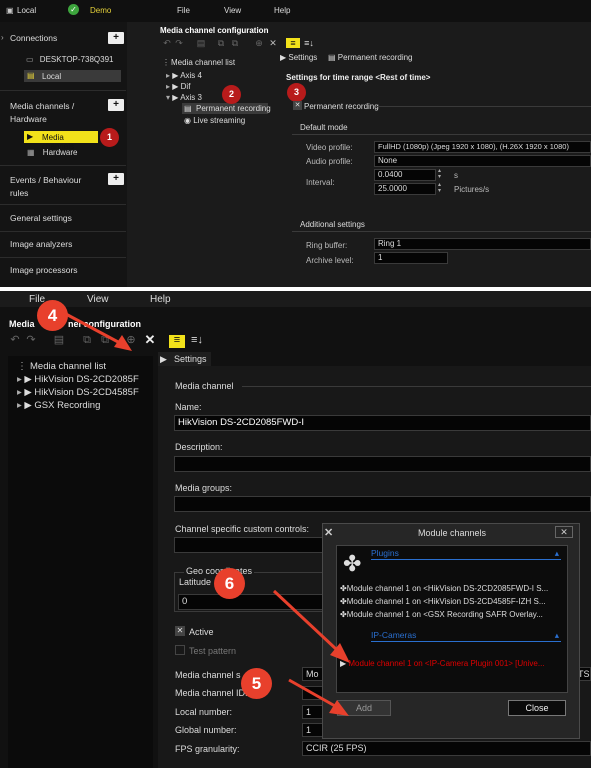 This screenshot has width=591, height=768. What do you see at coordinates (116, 179) in the screenshot?
I see `add-event-button: +` at bounding box center [116, 179].